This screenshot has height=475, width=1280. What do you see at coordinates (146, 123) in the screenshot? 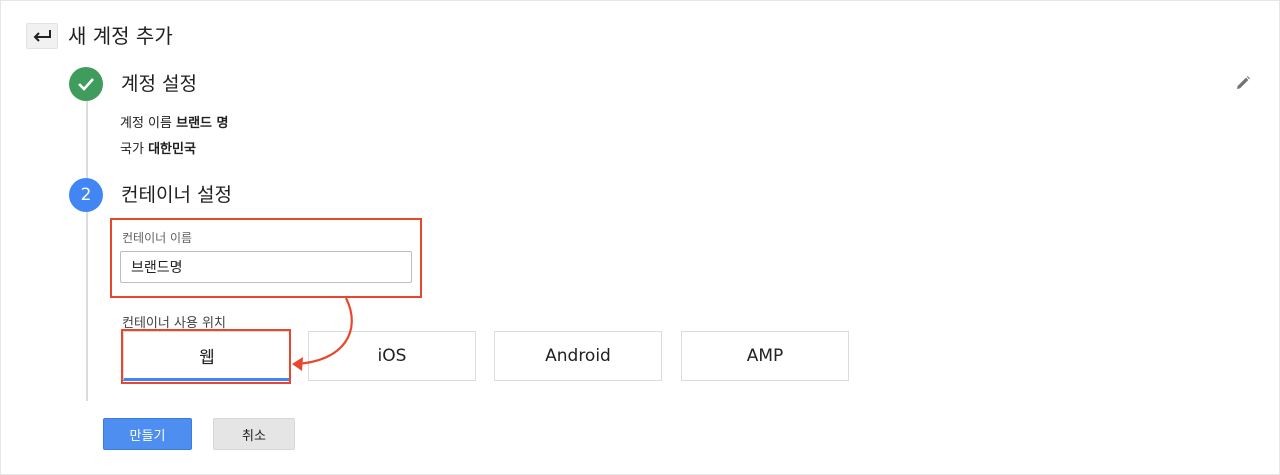
I see `account-name-label: 계정 이름` at bounding box center [146, 123].